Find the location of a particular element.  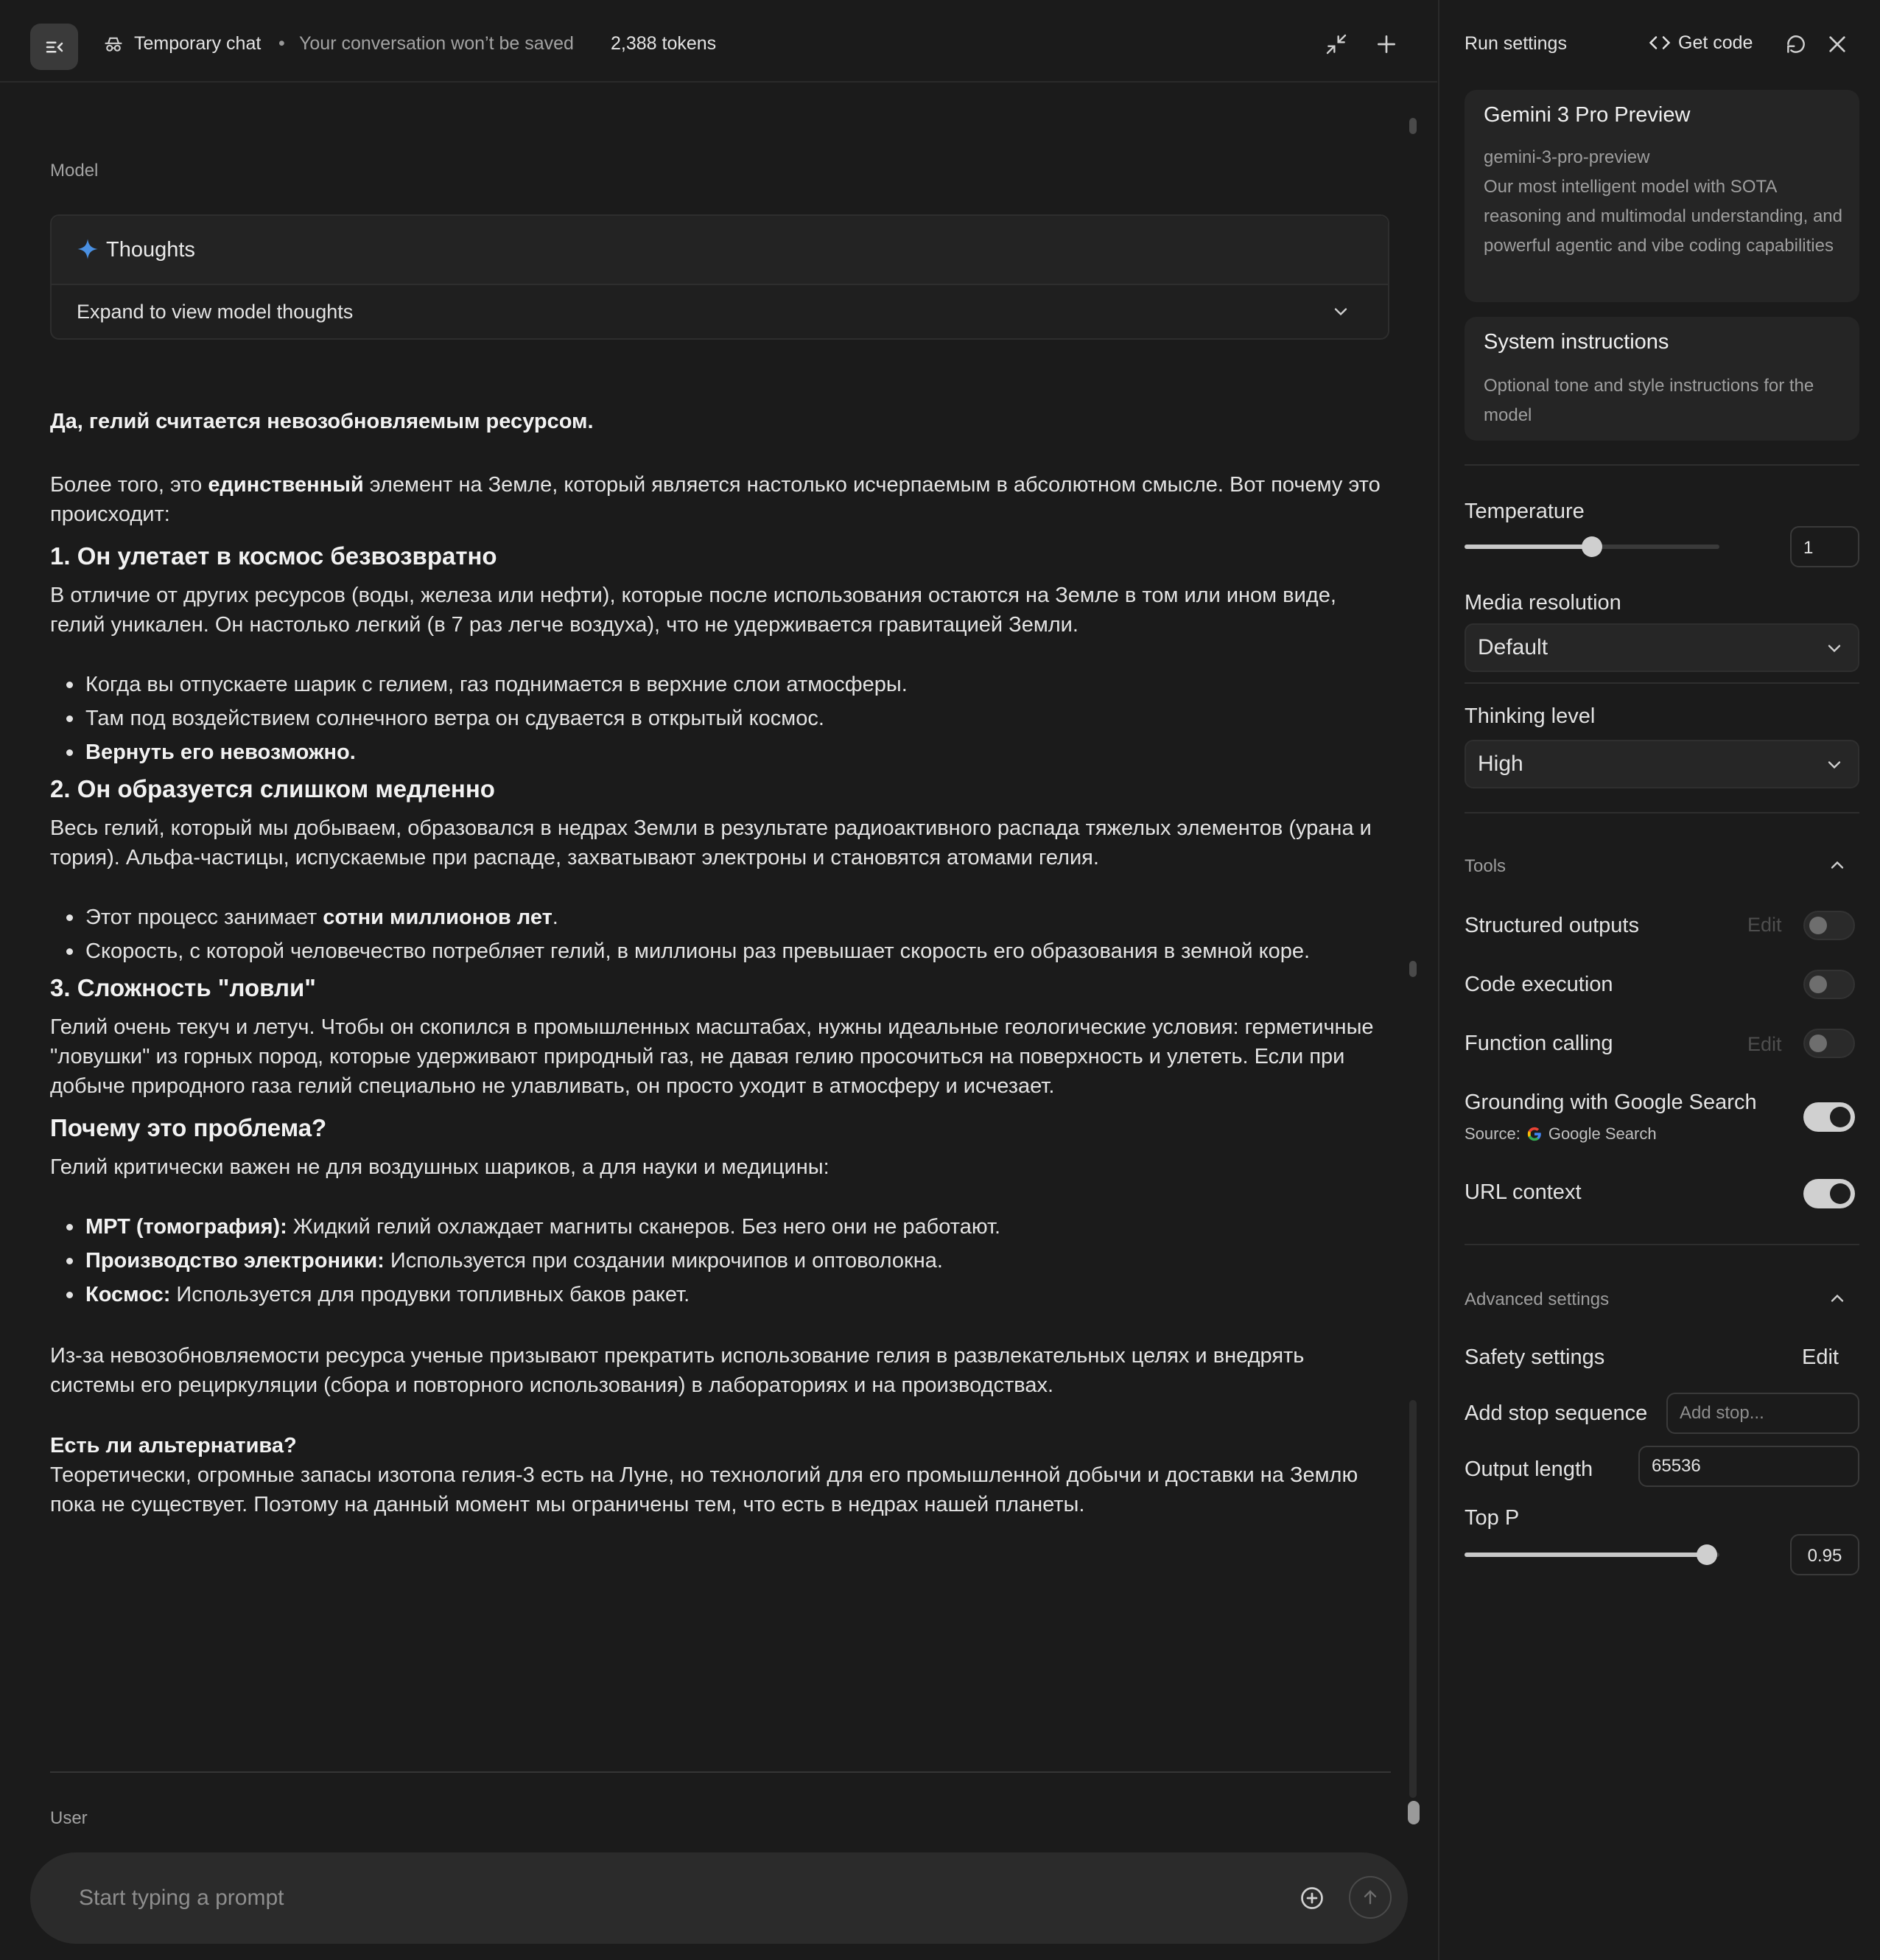

thoughts-header: Thoughts is located at coordinates (720, 250).